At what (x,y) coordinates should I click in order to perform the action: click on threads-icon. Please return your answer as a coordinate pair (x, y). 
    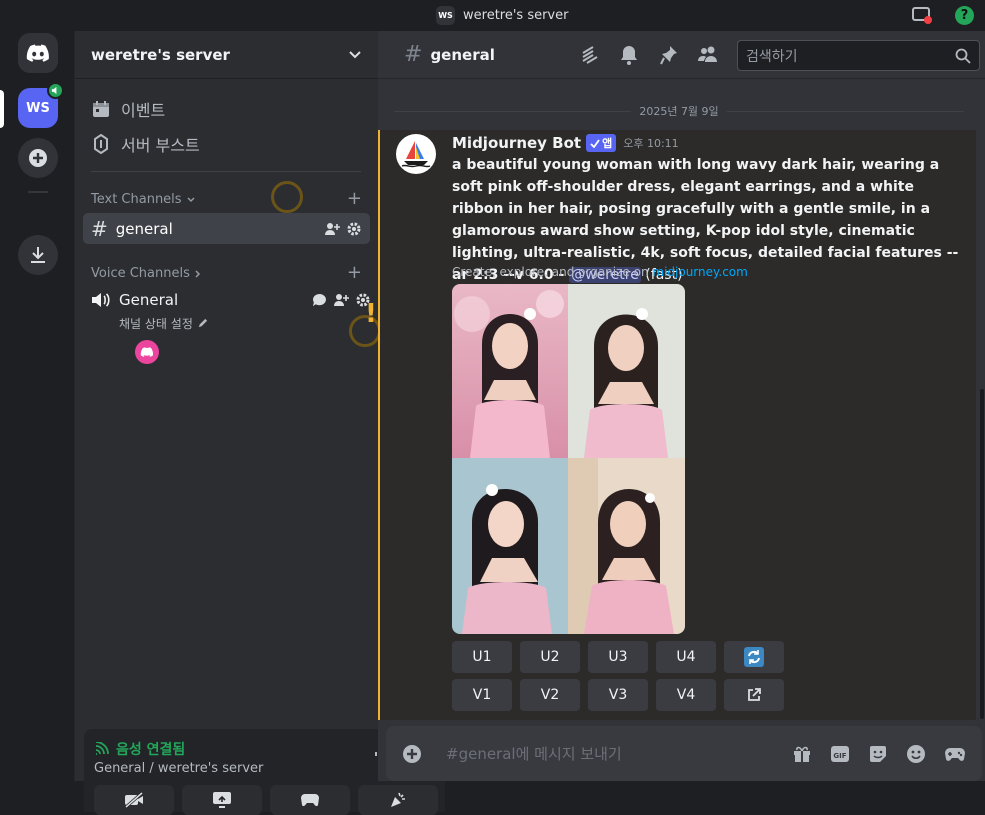
    Looking at the image, I should click on (590, 57).